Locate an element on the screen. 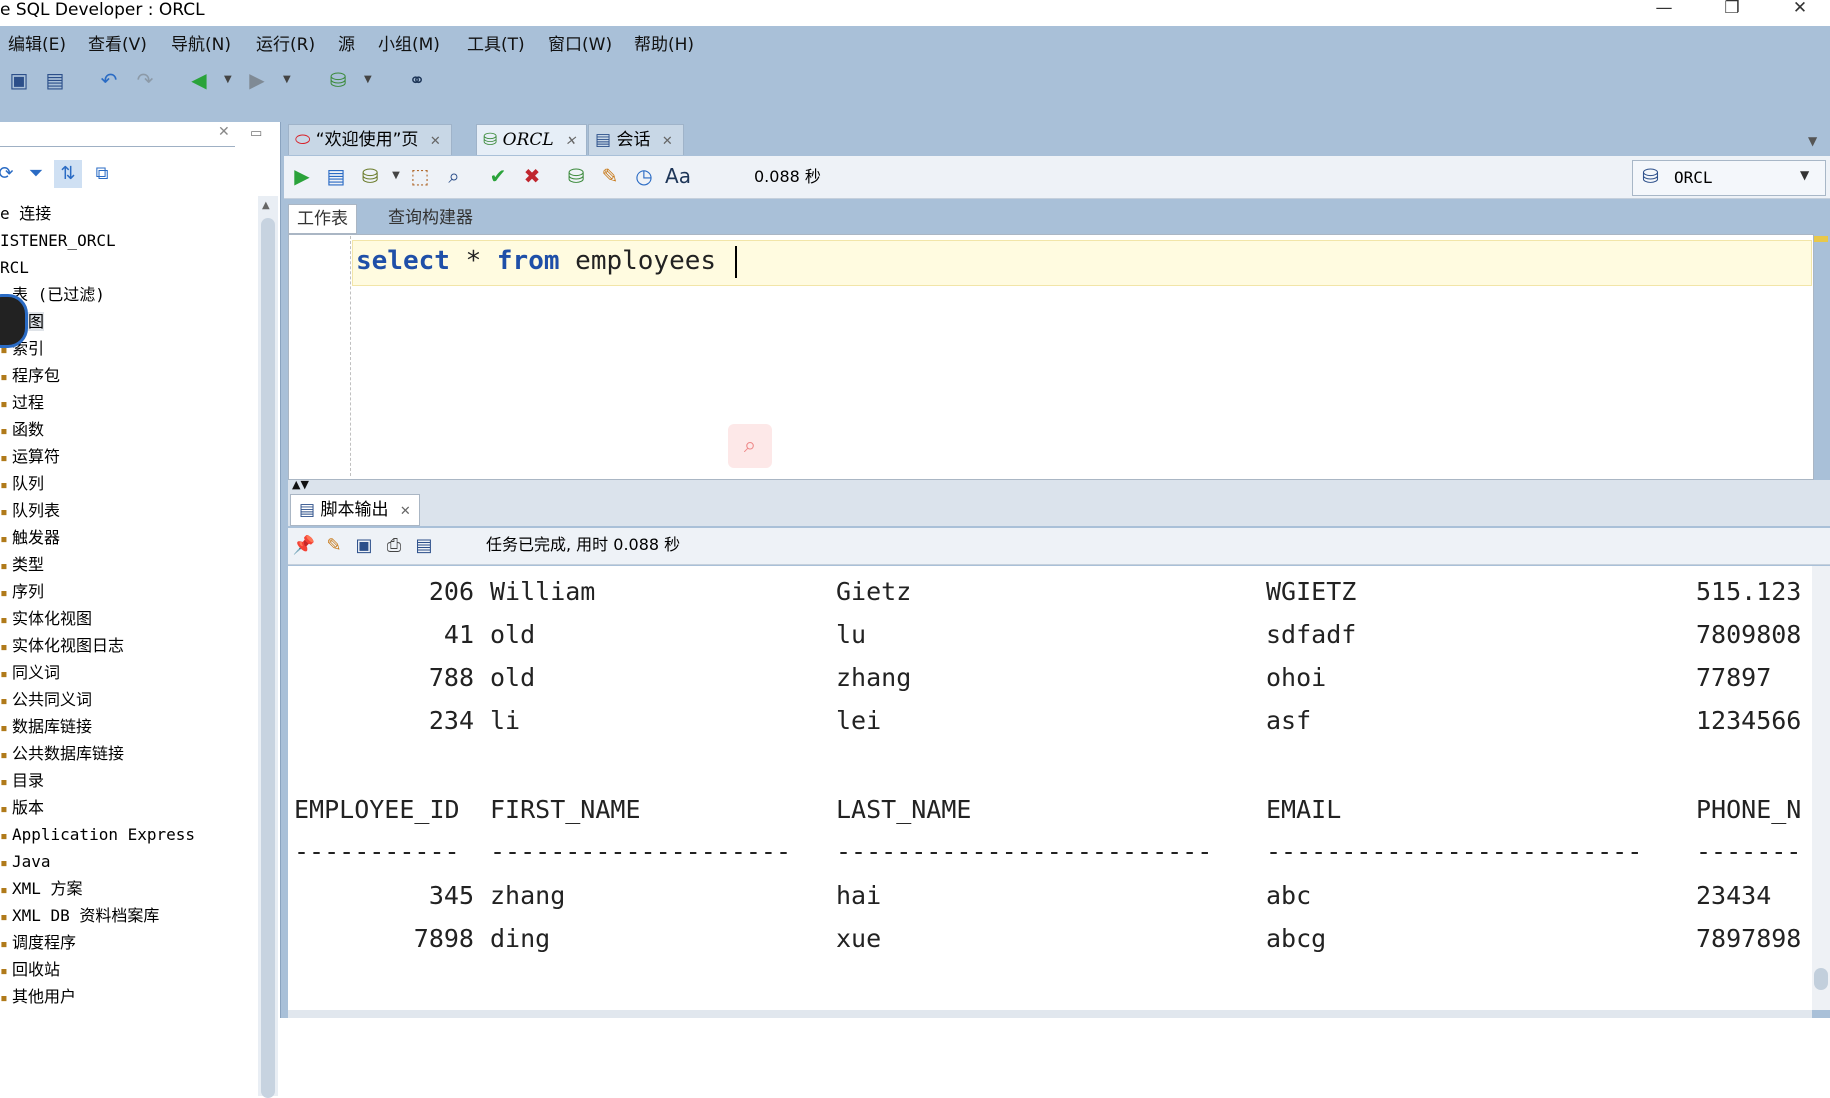  back-dropdown-icon: ▼ is located at coordinates (228, 79).